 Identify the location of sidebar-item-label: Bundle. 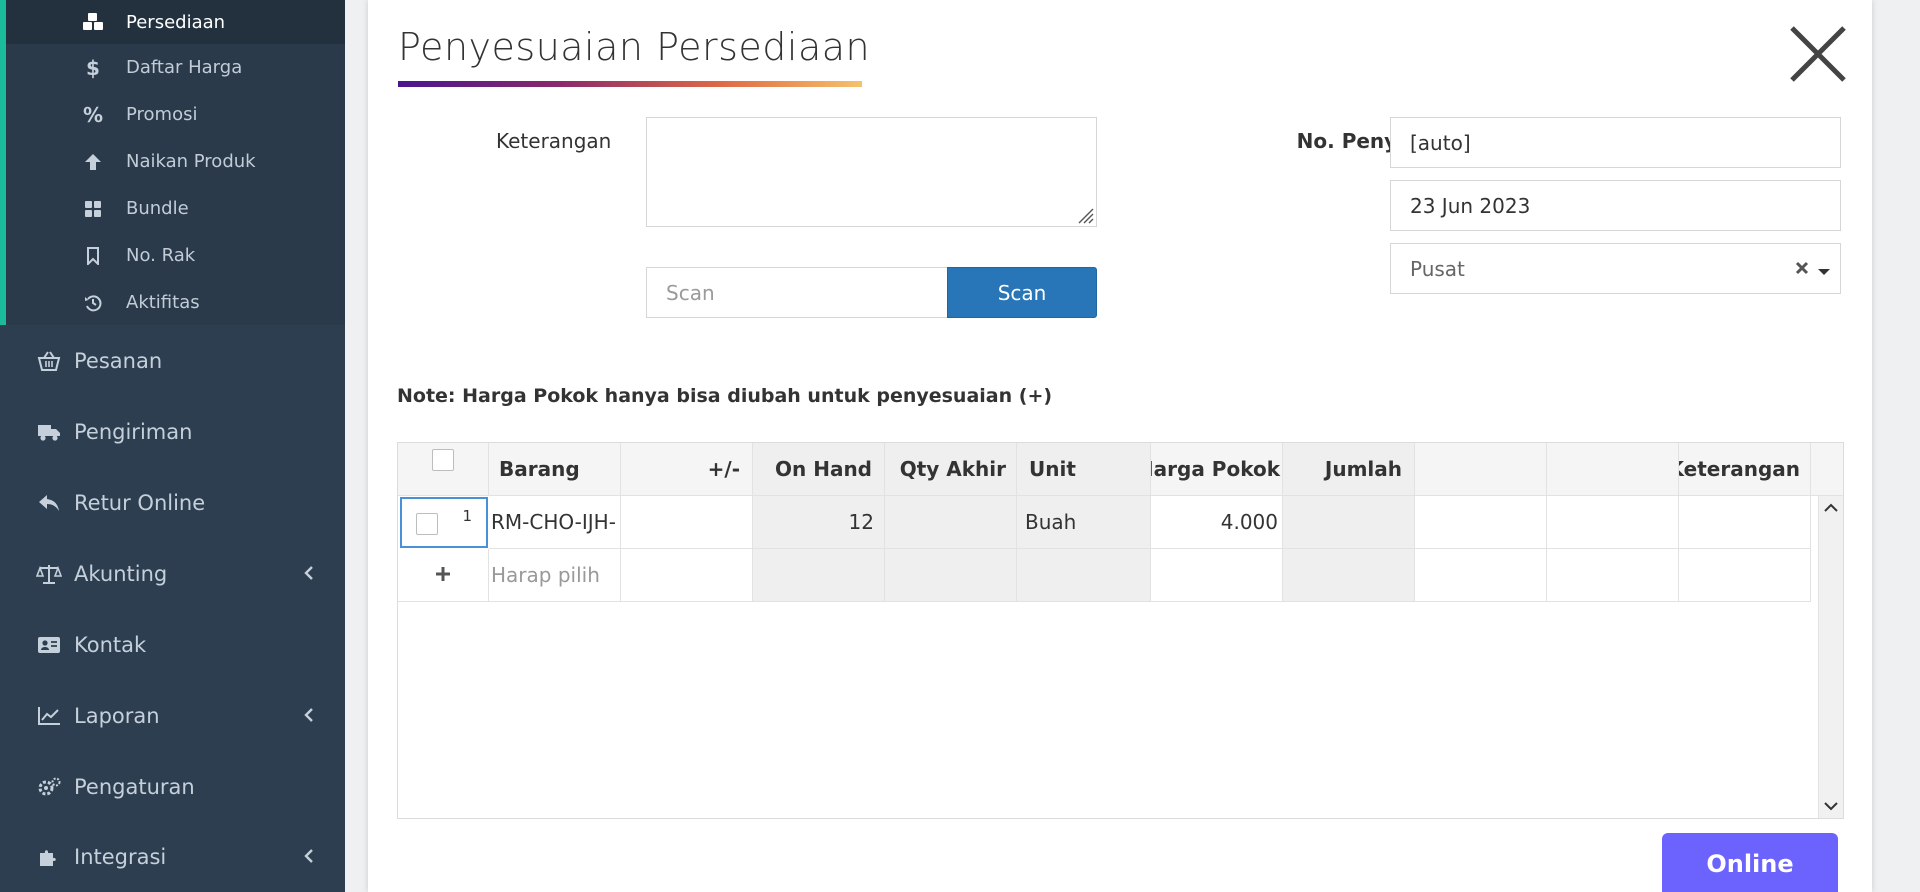
(157, 208).